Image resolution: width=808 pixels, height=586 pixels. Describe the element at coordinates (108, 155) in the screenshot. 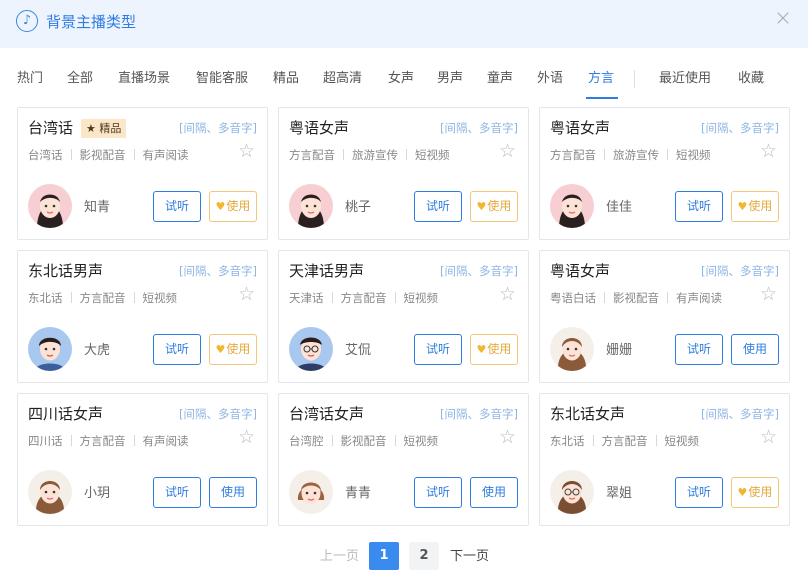

I see `card-tags: 台湾话 影视配音 有声阅读` at that location.